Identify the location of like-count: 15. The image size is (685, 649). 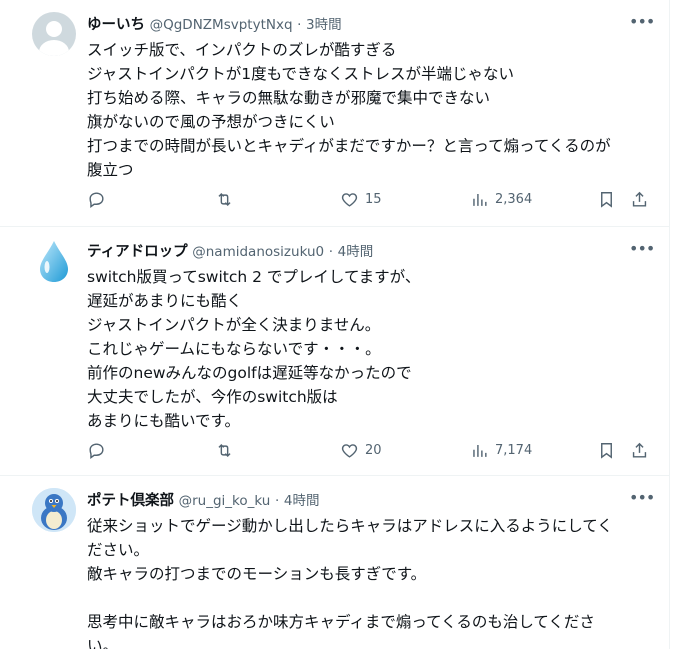
(373, 199).